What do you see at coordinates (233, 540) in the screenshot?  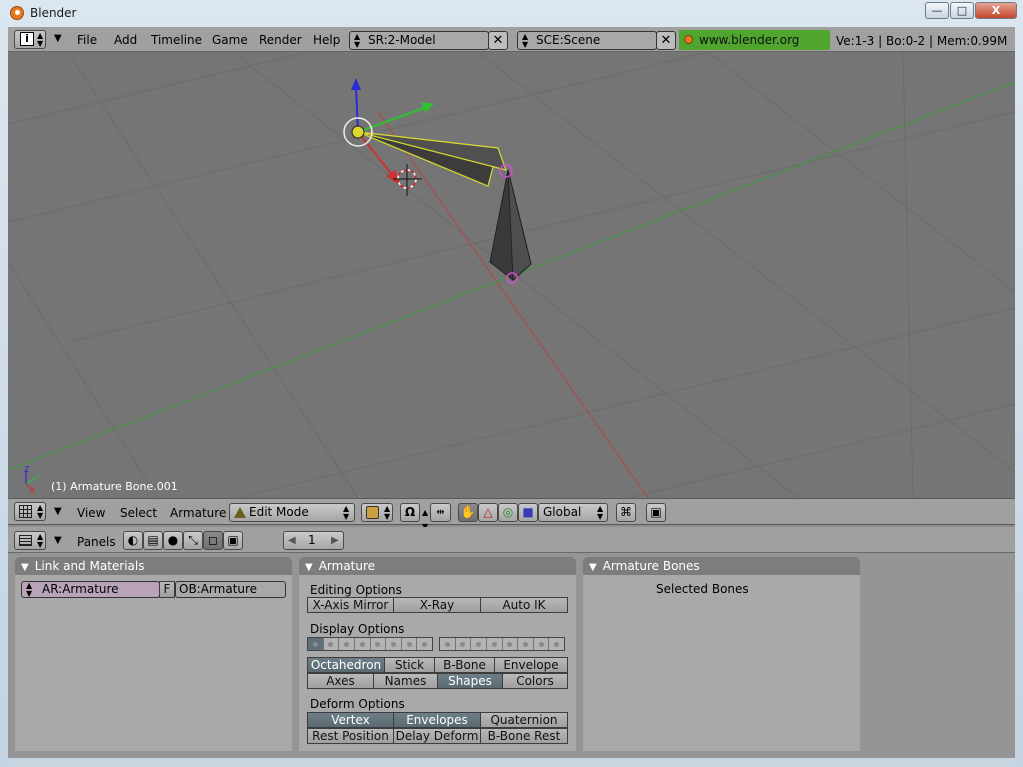 I see `scene-context-button: ▣` at bounding box center [233, 540].